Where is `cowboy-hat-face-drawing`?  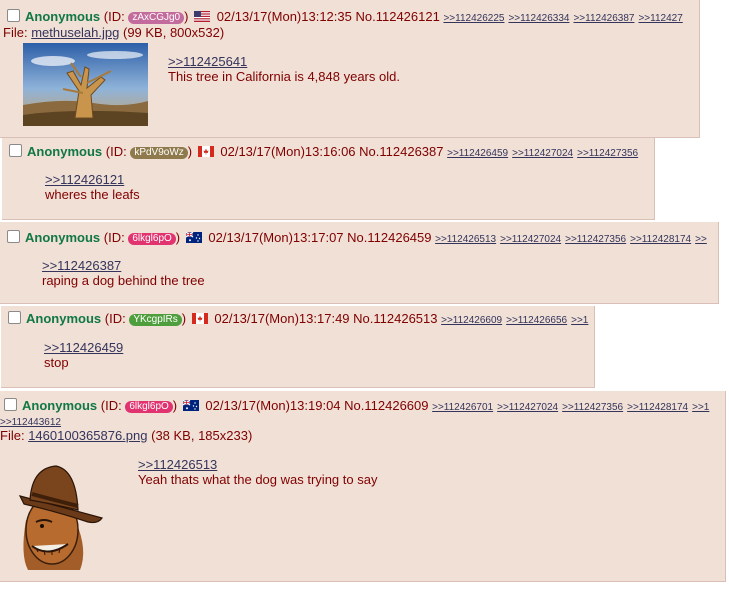
cowboy-hat-face-drawing is located at coordinates (61, 515).